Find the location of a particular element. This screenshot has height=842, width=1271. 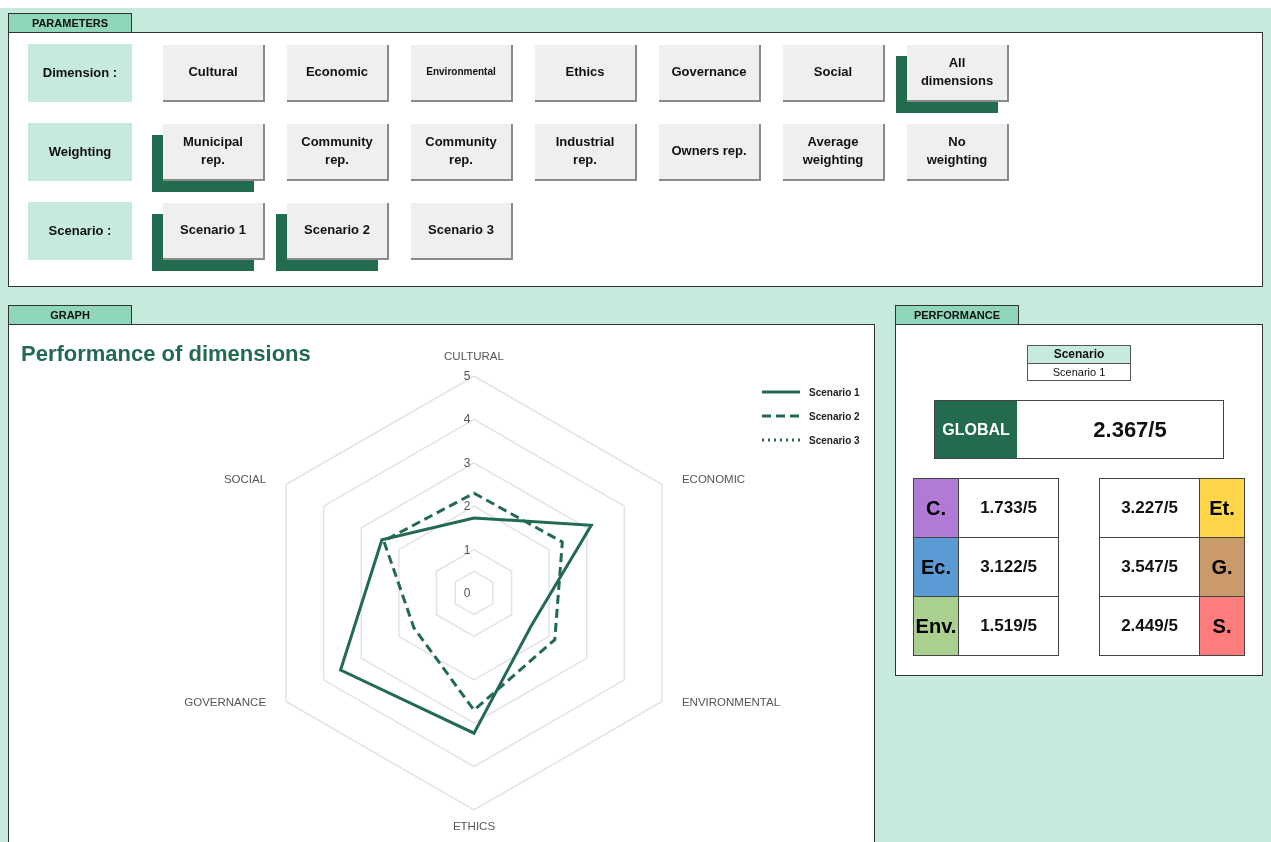

global-score: 2.367/5 is located at coordinates (1130, 430).